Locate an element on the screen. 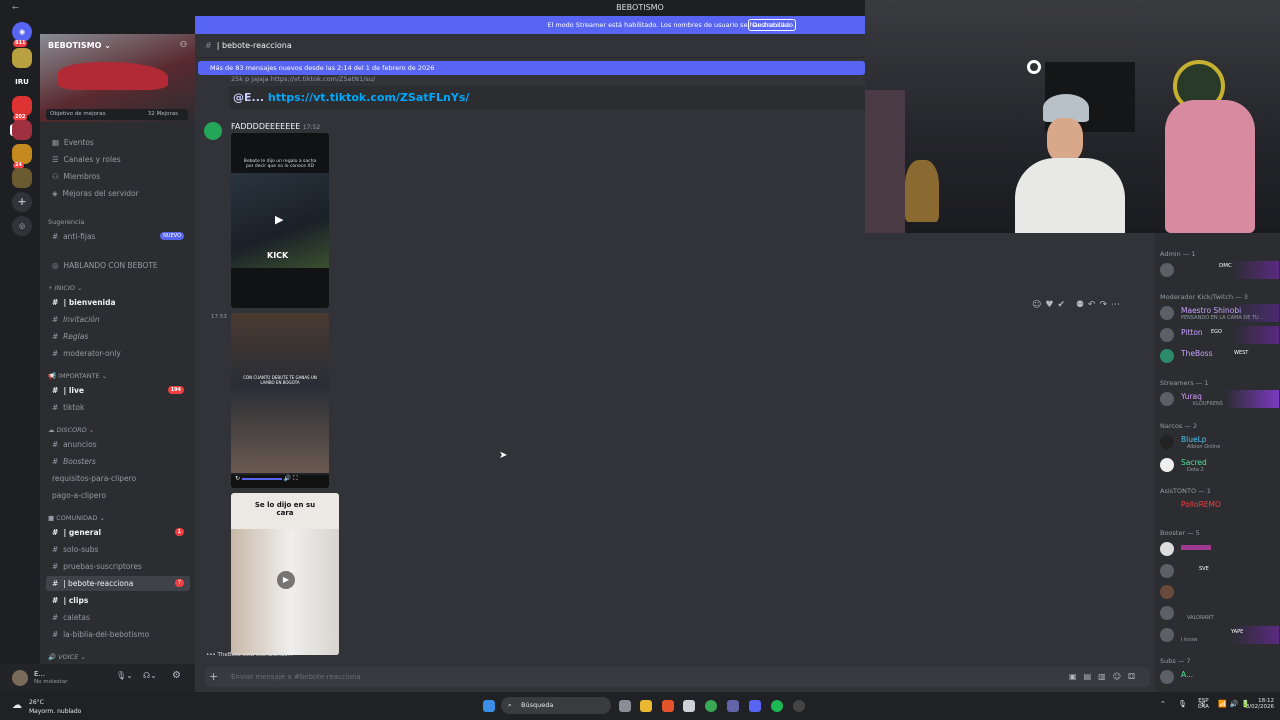 Image resolution: width=1280 pixels, height=720 pixels. voice-hub: ◎ HABLANDO CON BEBOTE is located at coordinates (118, 265).